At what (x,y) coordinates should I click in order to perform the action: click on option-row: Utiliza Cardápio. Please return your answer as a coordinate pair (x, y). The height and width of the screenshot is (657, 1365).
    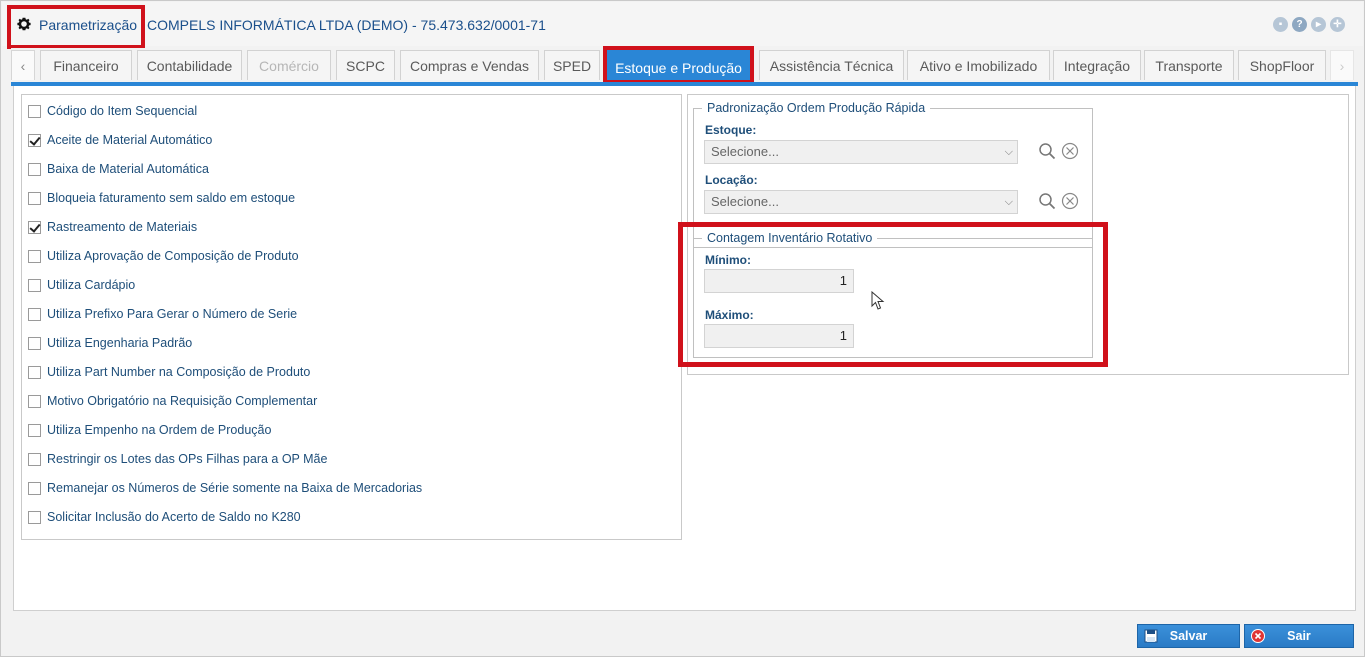
    Looking at the image, I should click on (81, 285).